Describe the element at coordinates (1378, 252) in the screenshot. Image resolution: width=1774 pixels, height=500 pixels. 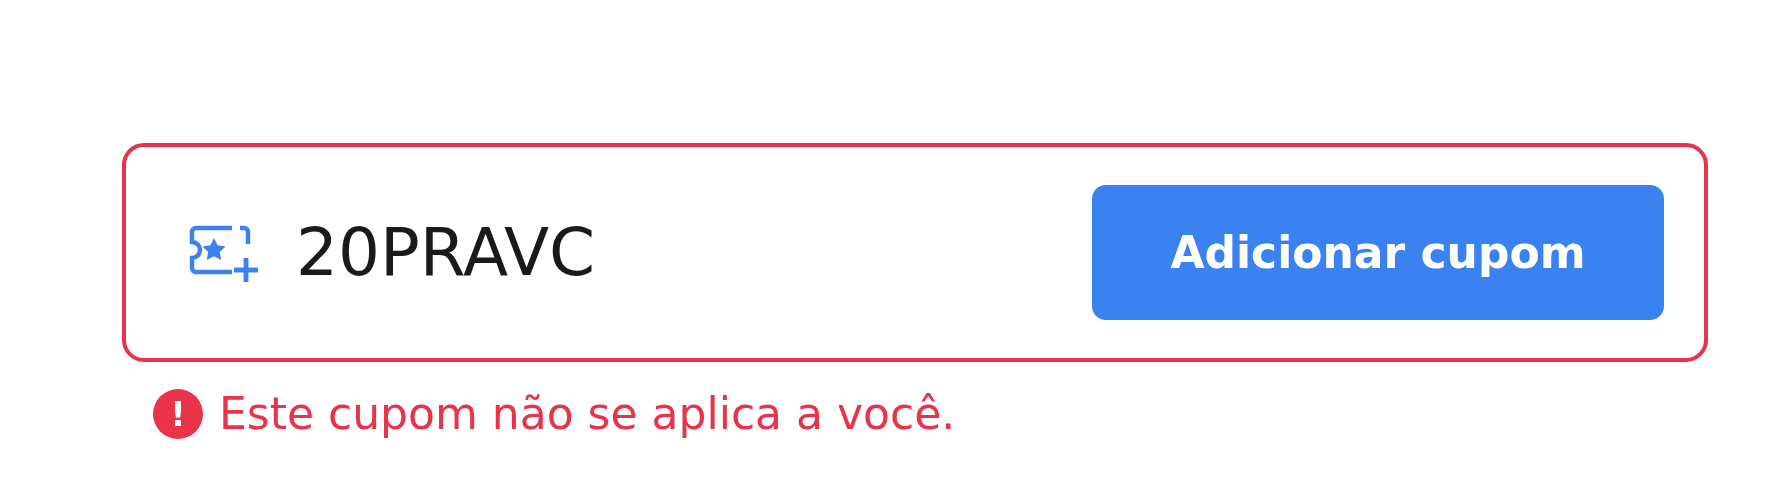
I see `add-coupon-button: Adicionar cupom` at that location.